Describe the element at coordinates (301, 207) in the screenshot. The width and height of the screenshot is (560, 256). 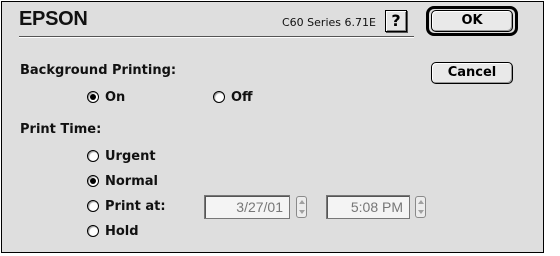
I see `date-stepper` at that location.